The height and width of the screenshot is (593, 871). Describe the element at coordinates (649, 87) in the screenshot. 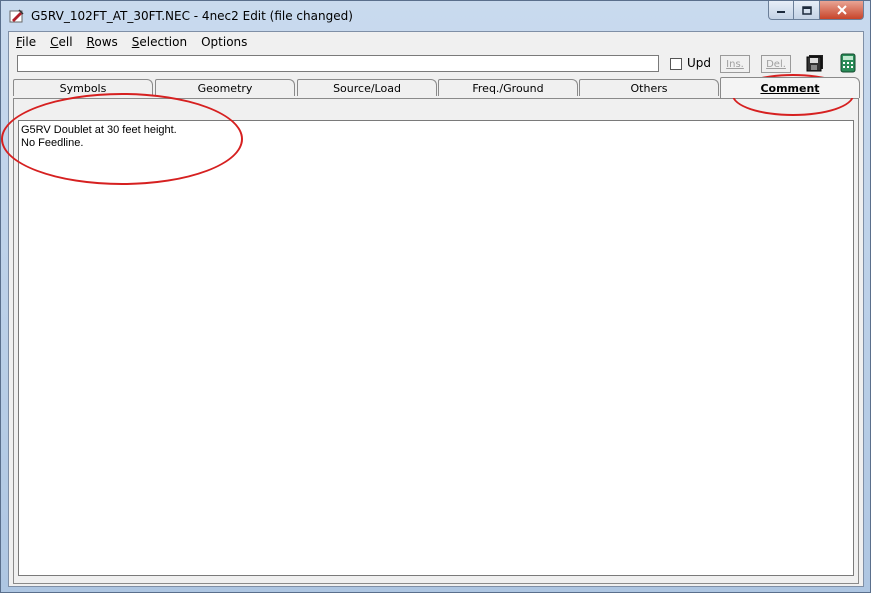

I see `tab-others: Others` at that location.